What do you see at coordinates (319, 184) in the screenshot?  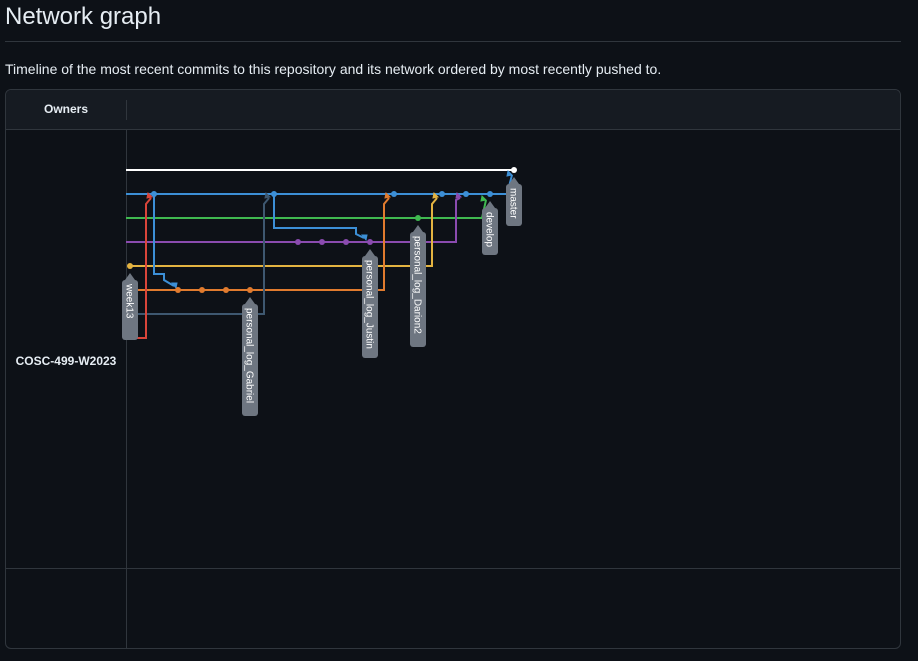 I see `develop-line` at bounding box center [319, 184].